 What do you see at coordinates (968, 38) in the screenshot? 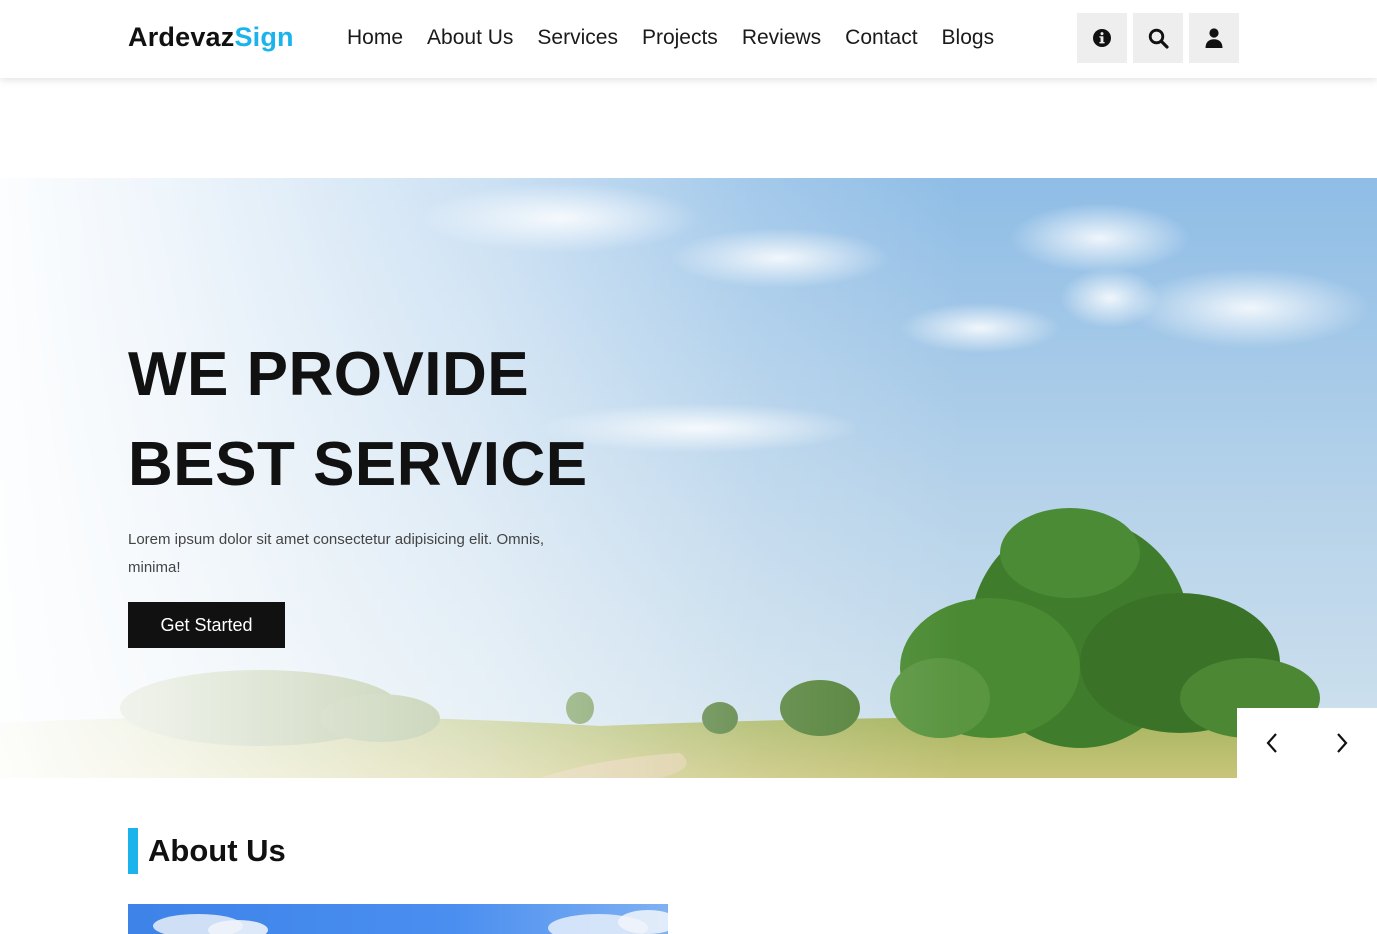
I see `nav-item-blogs: Blogs` at bounding box center [968, 38].